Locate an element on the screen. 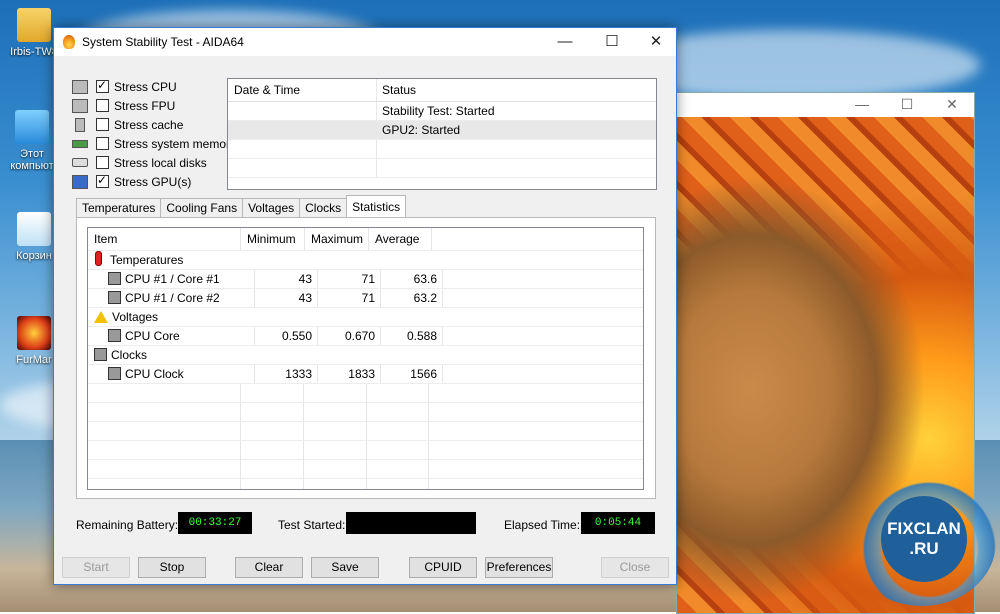 The height and width of the screenshot is (614, 1000). desktop-icon-this-pc: Этот компьют is located at coordinates (32, 141).